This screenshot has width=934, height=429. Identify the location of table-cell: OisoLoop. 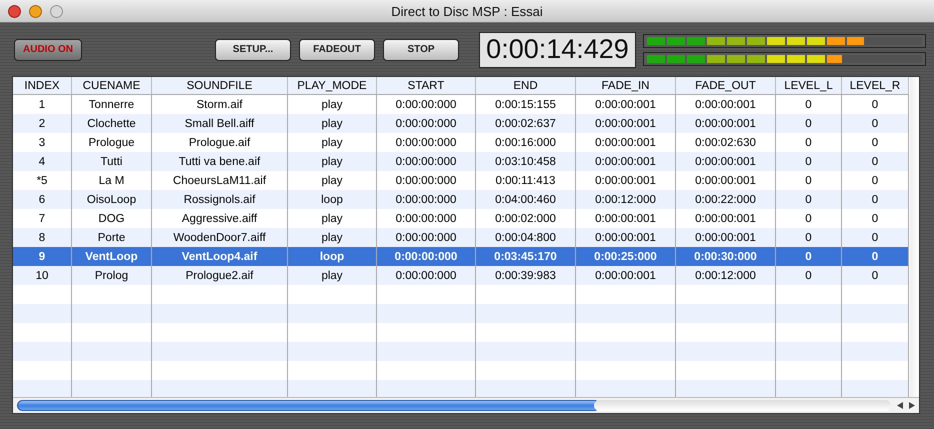
(112, 199).